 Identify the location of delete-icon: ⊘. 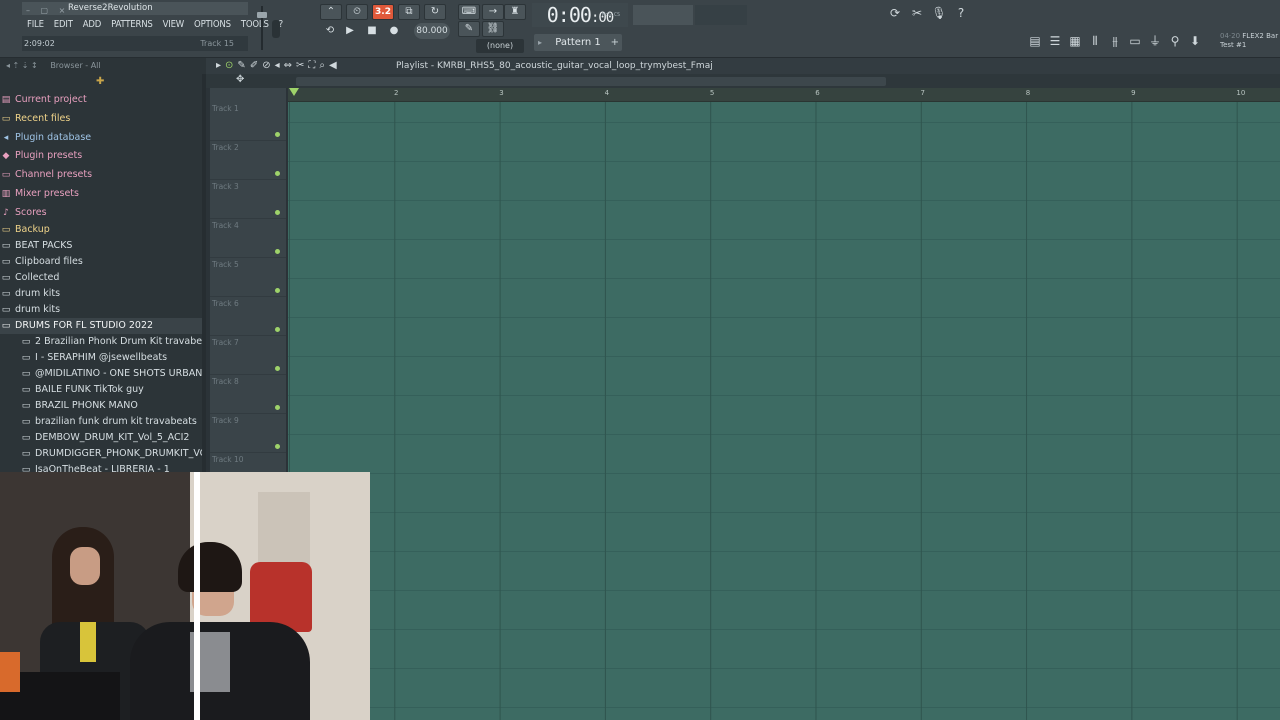
(266, 66).